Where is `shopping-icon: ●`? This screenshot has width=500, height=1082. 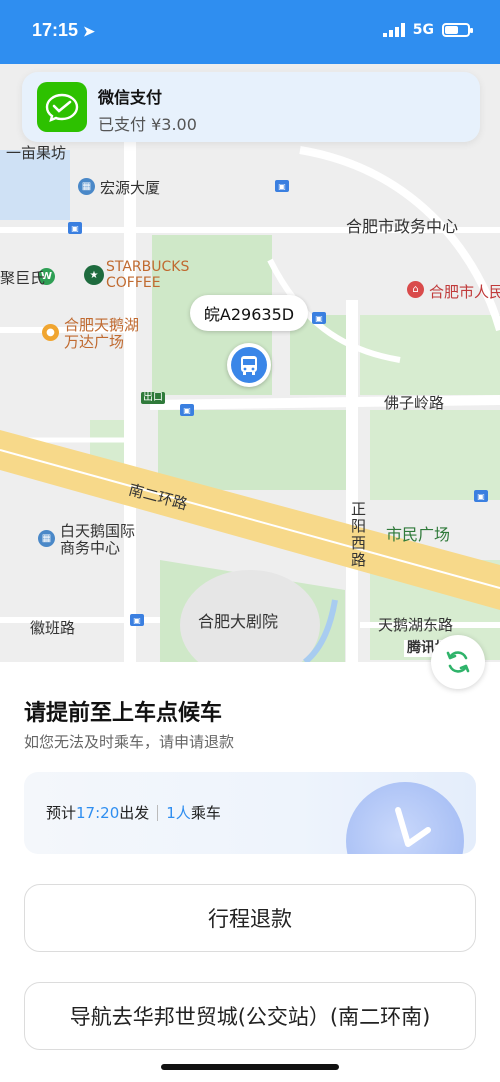 shopping-icon: ● is located at coordinates (50, 332).